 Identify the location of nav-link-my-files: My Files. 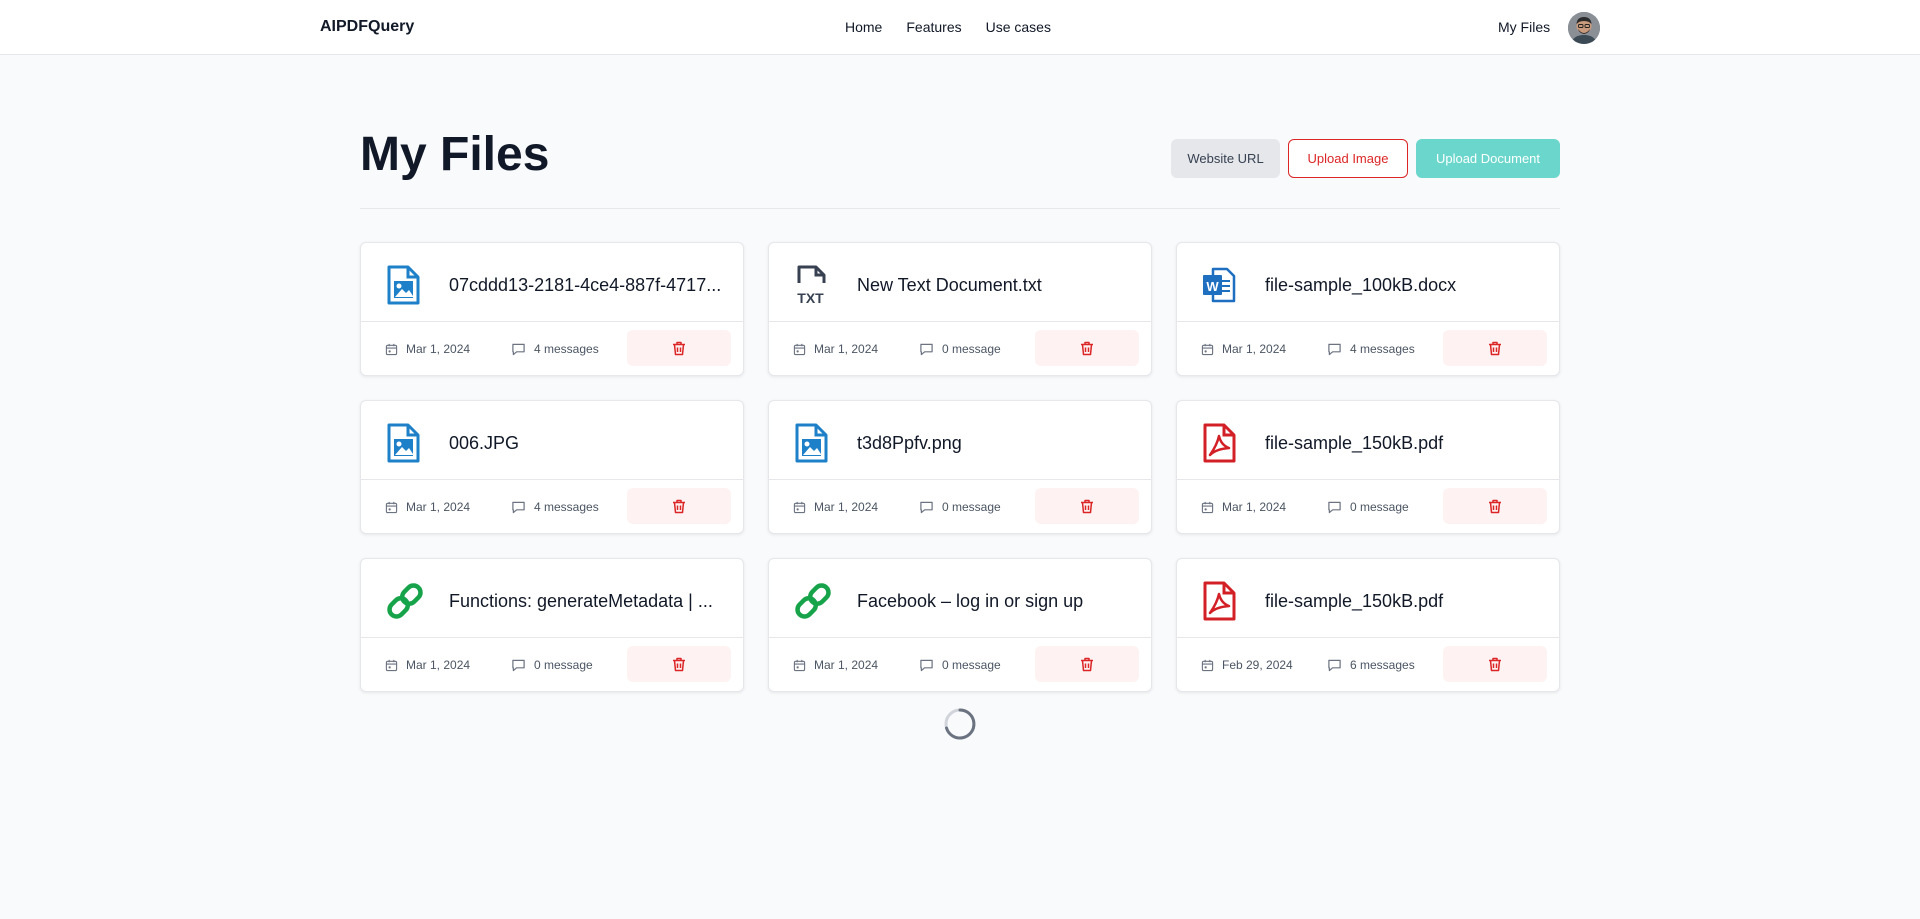
(1524, 27).